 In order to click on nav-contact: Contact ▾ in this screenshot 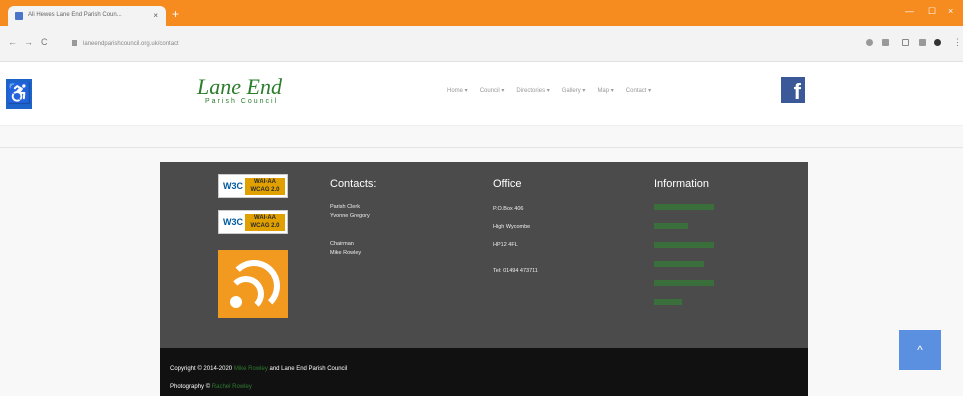, I will do `click(638, 90)`.